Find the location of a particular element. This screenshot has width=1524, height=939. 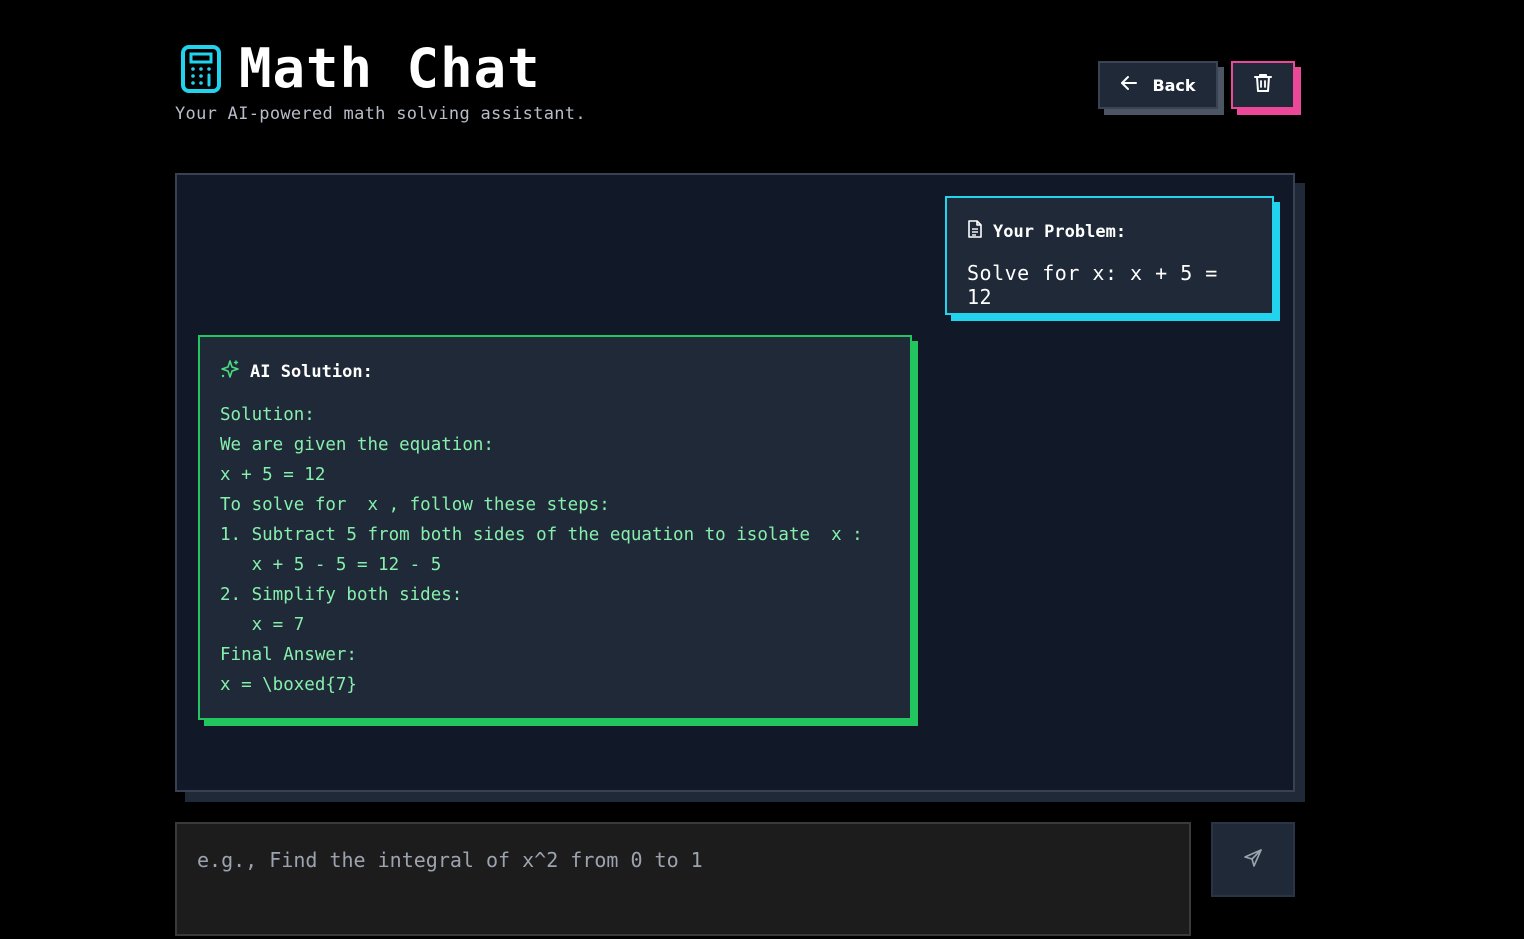

solution-line: x = \boxed{7} is located at coordinates (288, 685).